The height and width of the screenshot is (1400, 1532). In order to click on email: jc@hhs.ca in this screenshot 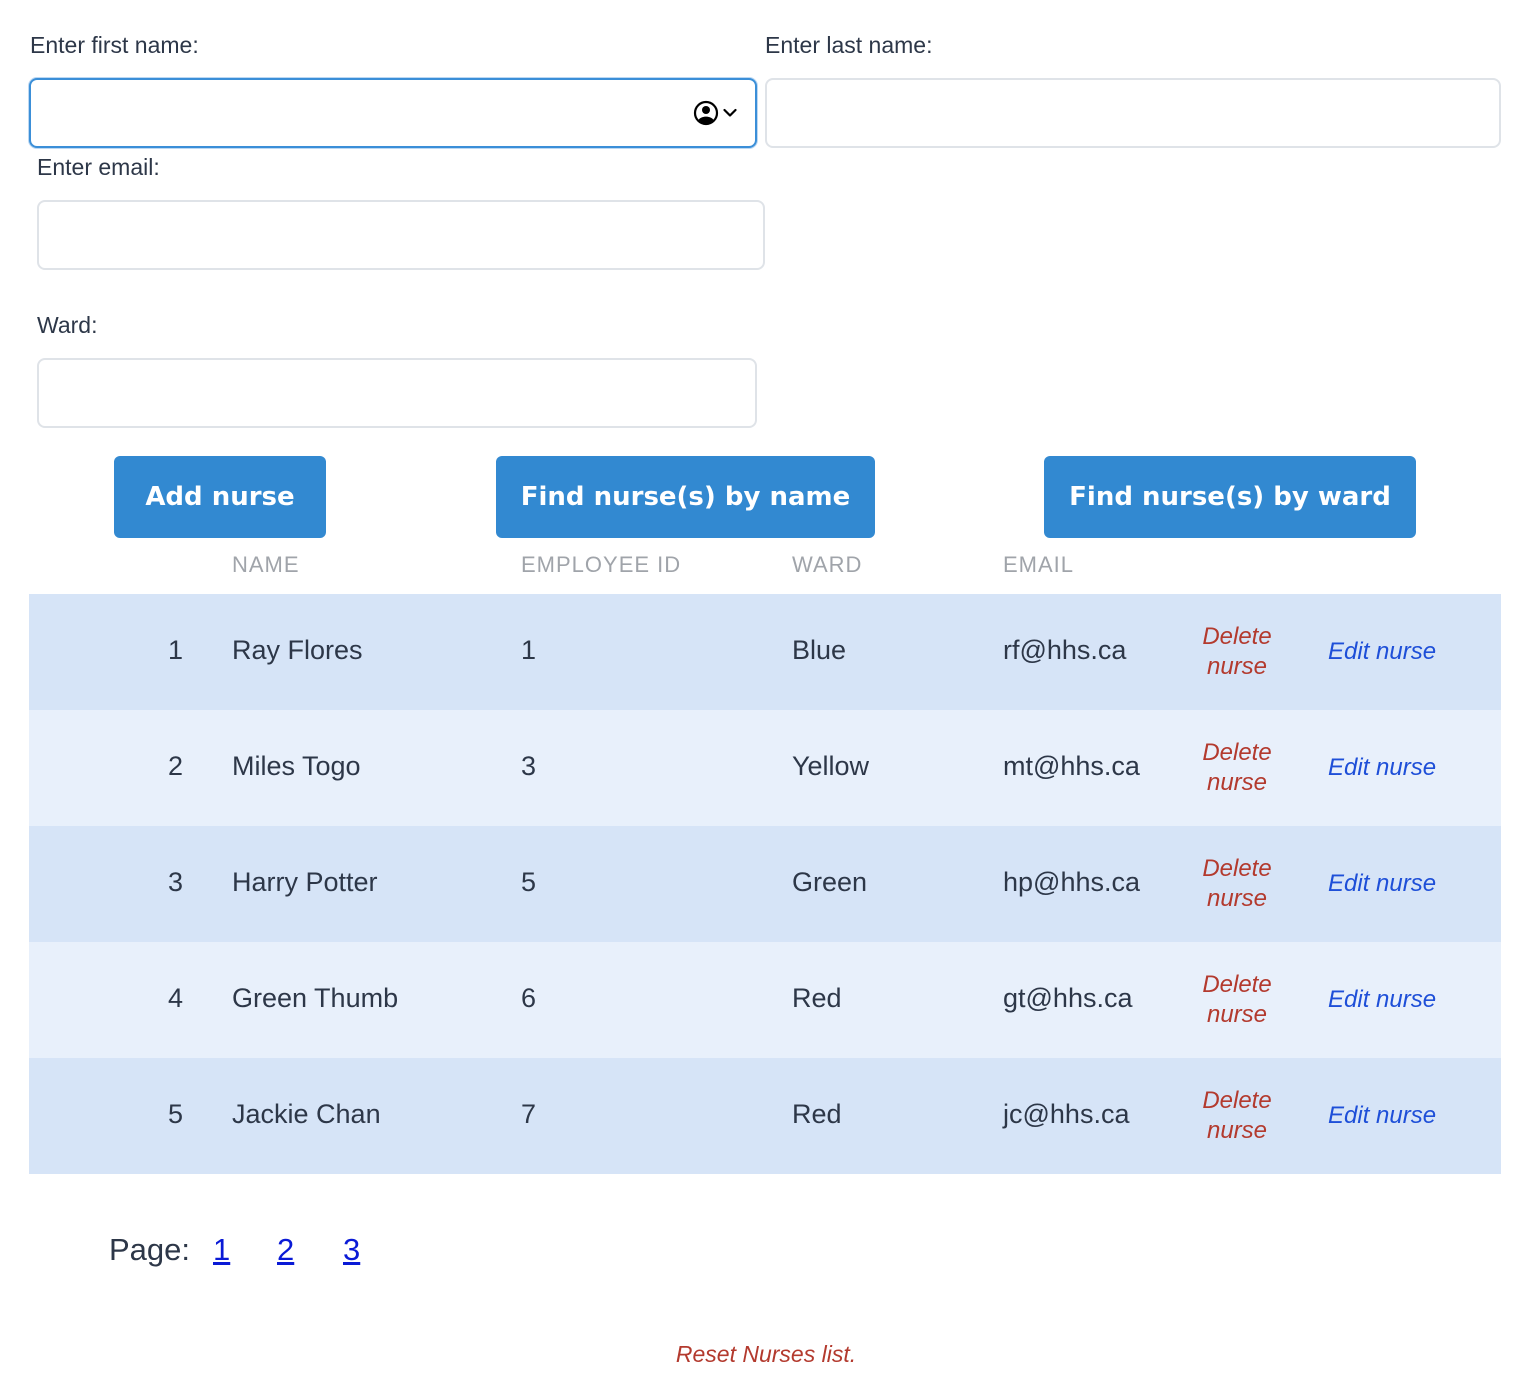, I will do `click(1066, 1114)`.